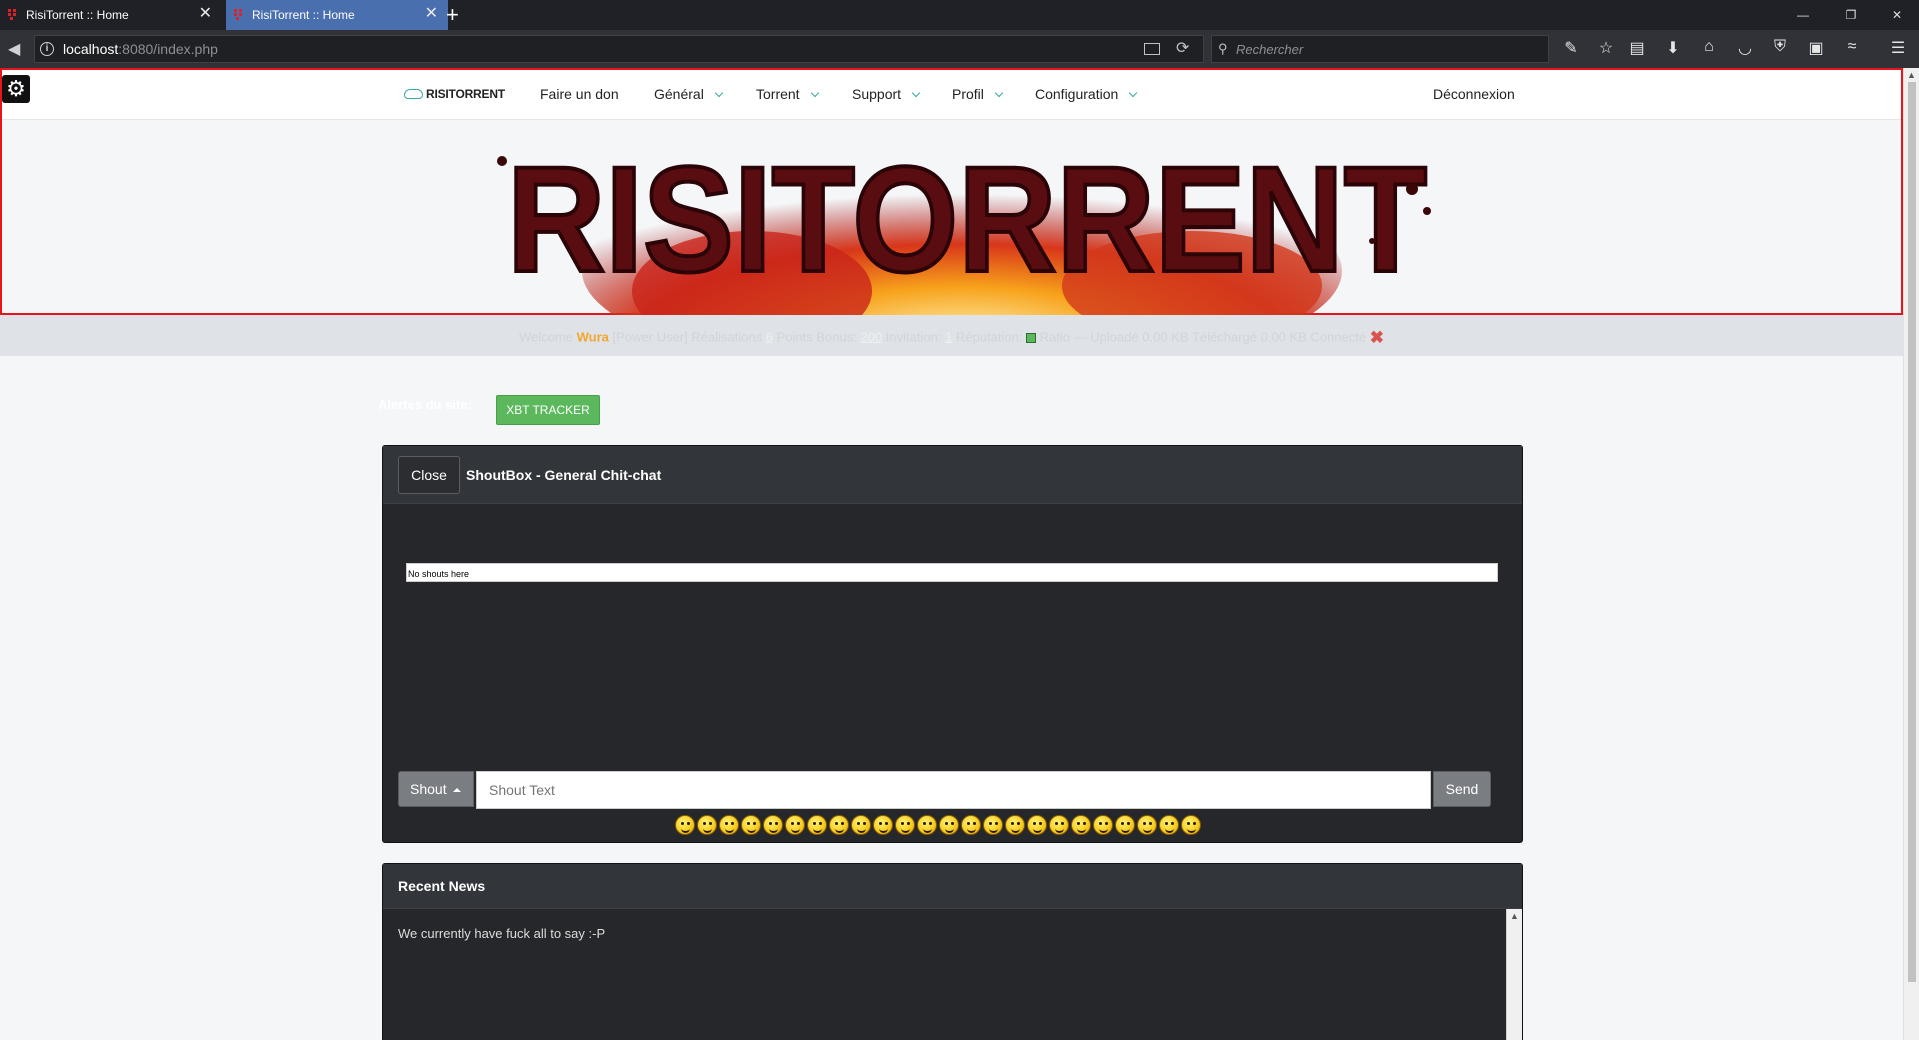 The height and width of the screenshot is (1040, 1919). What do you see at coordinates (546, 337) in the screenshot?
I see `welcome-label: Welcome` at bounding box center [546, 337].